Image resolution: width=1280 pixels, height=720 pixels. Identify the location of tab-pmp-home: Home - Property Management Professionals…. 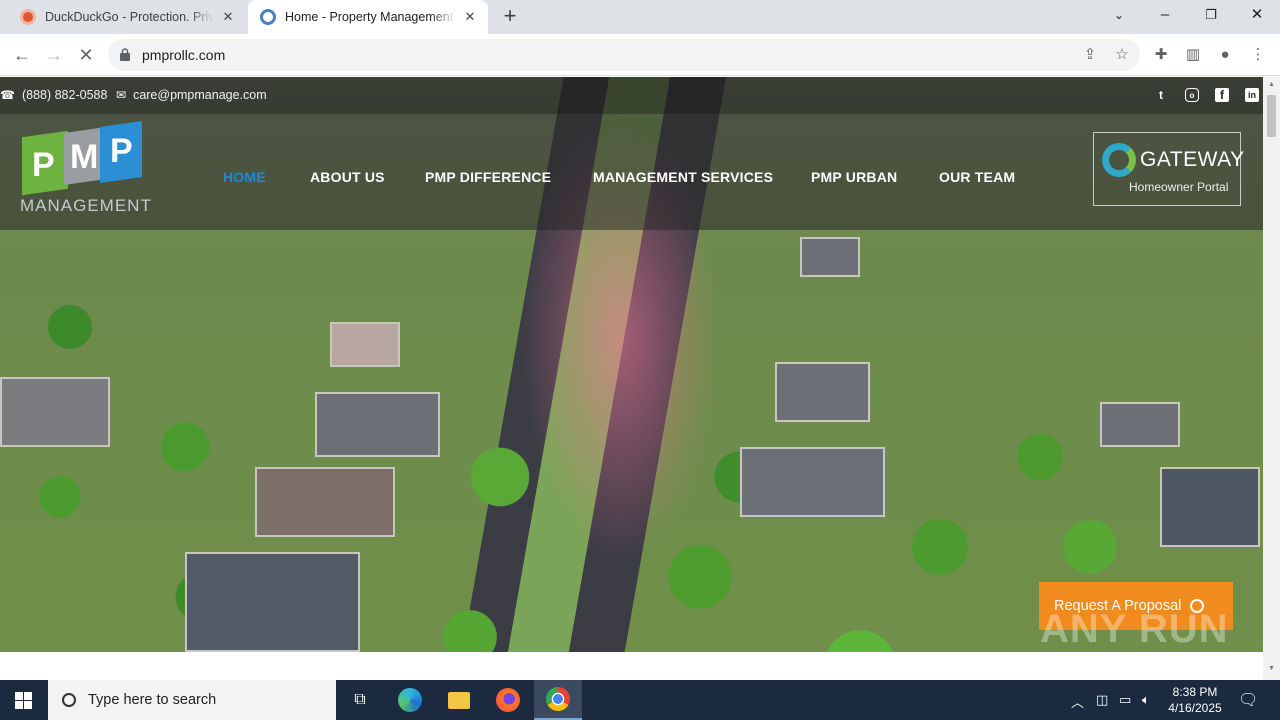
(368, 17).